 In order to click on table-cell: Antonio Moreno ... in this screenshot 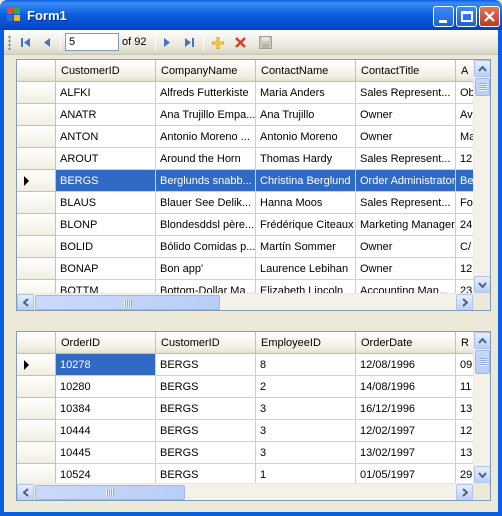, I will do `click(206, 137)`.